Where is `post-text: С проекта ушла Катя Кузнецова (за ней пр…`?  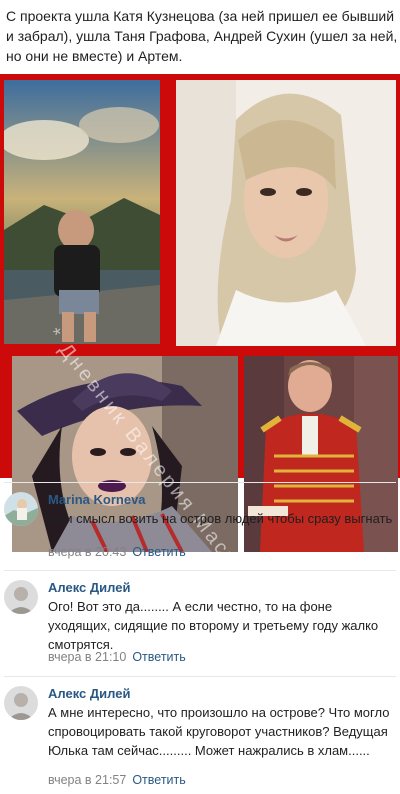
post-text: С проекта ушла Катя Кузнецова (за ней пр… is located at coordinates (202, 36).